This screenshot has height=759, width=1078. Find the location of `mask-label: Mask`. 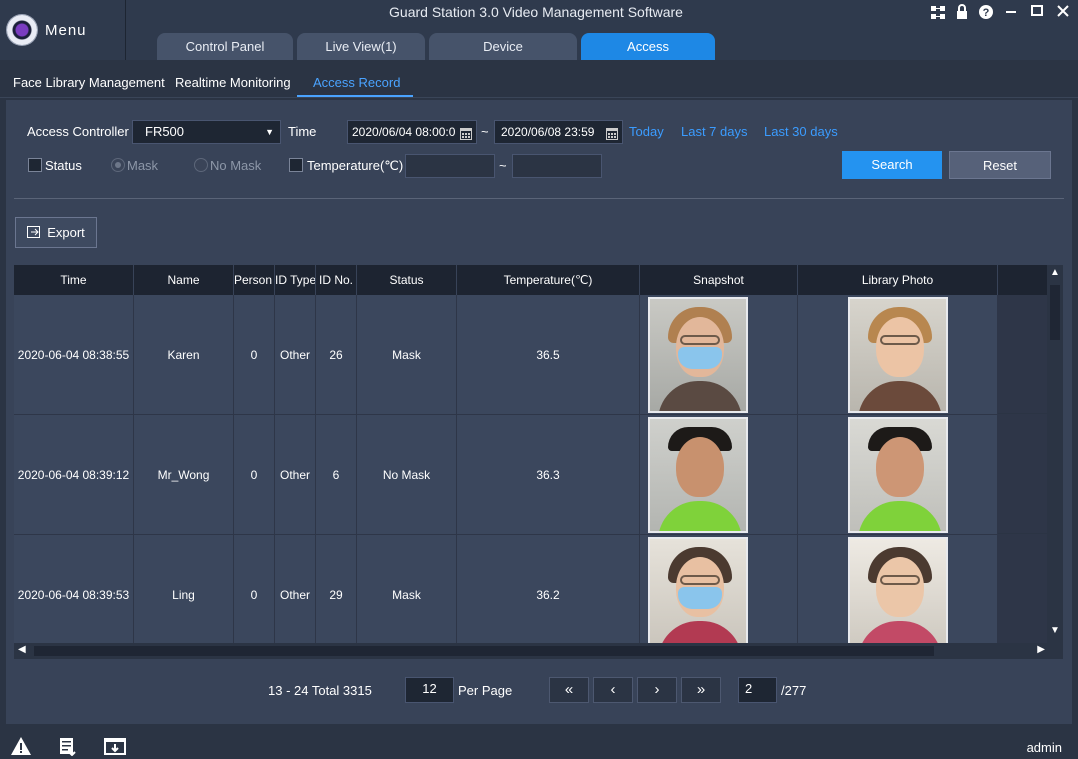

mask-label: Mask is located at coordinates (143, 165).